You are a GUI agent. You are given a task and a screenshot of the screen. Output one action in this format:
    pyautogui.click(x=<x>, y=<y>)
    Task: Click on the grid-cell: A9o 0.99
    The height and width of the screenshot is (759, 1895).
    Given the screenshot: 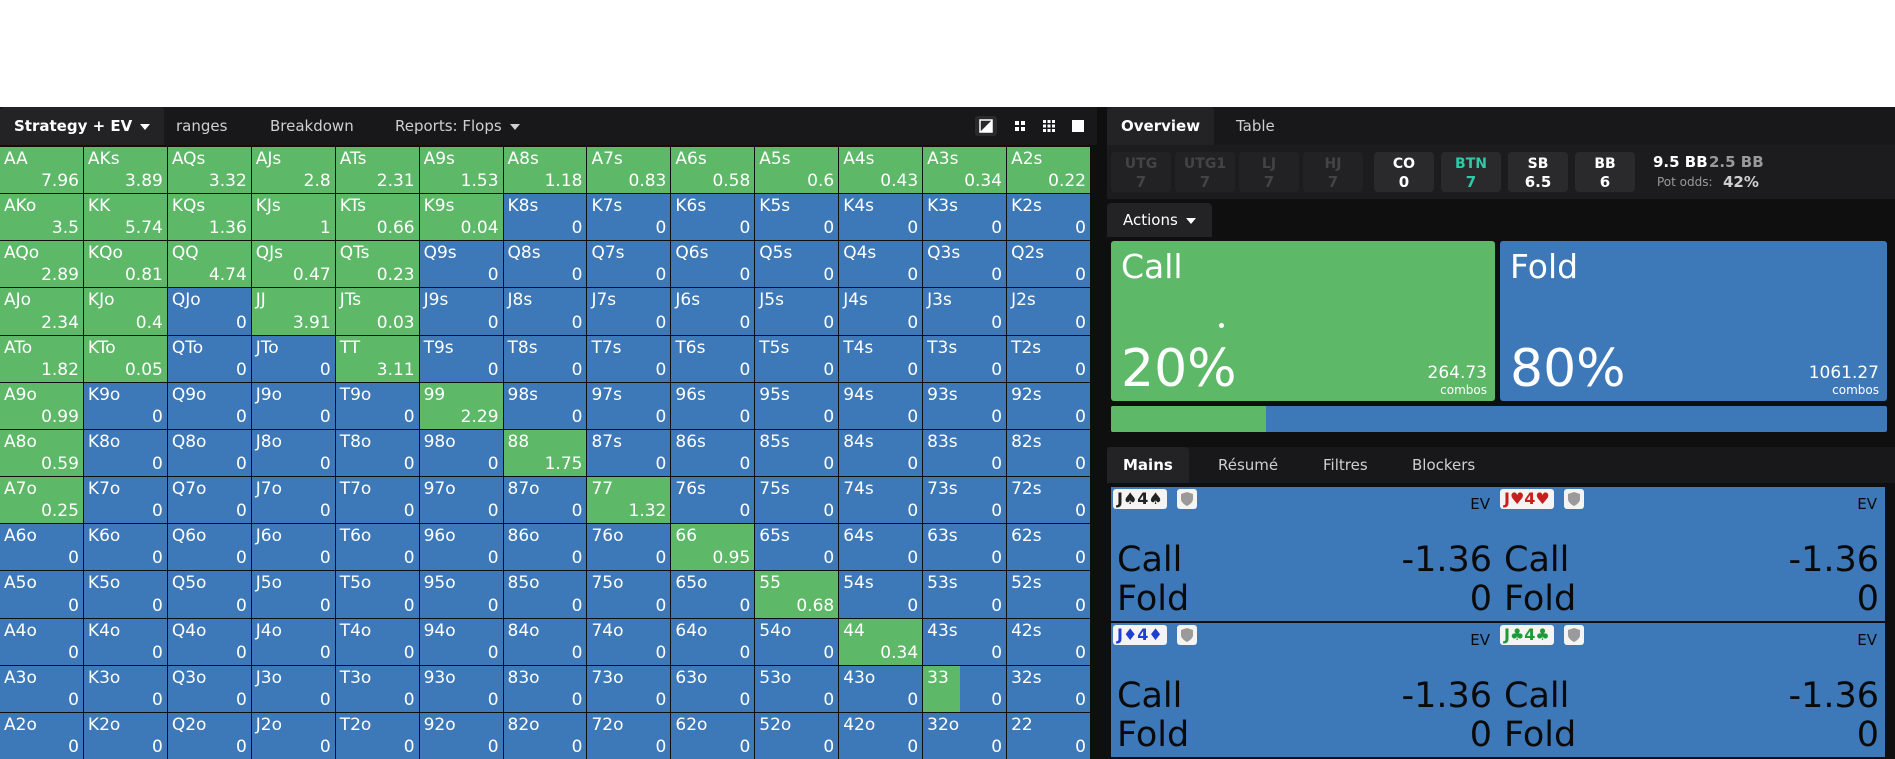 What is the action you would take?
    pyautogui.click(x=41, y=405)
    